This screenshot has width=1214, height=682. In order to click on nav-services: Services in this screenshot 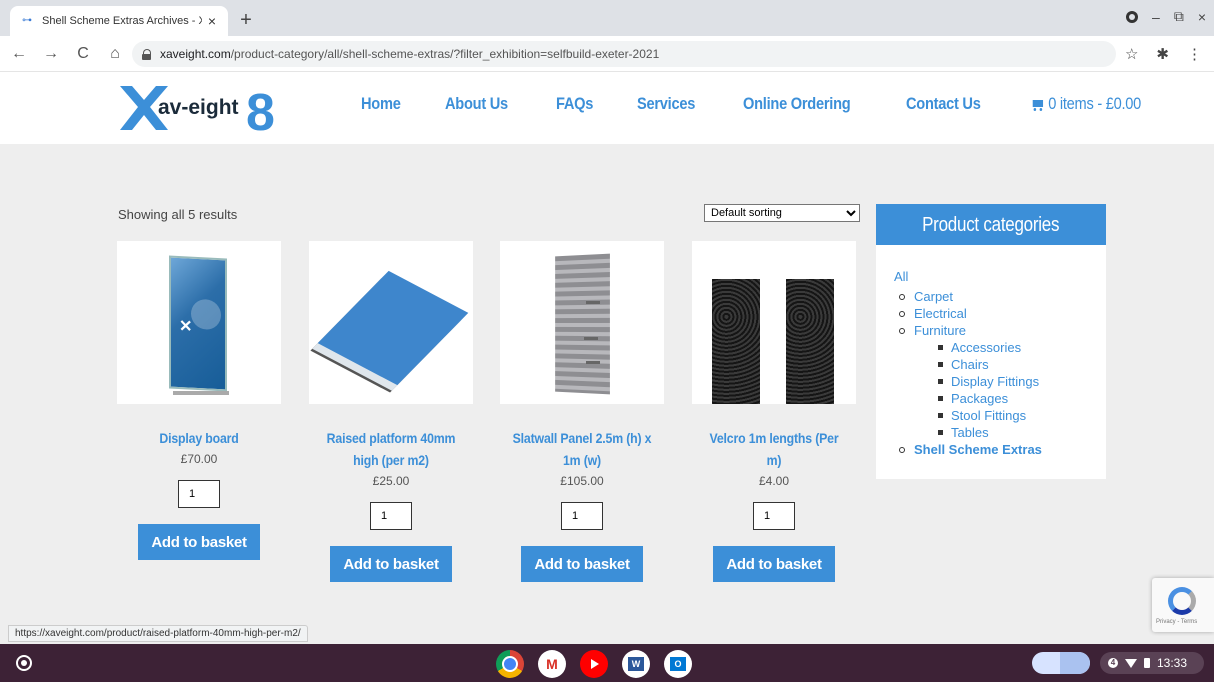, I will do `click(666, 104)`.